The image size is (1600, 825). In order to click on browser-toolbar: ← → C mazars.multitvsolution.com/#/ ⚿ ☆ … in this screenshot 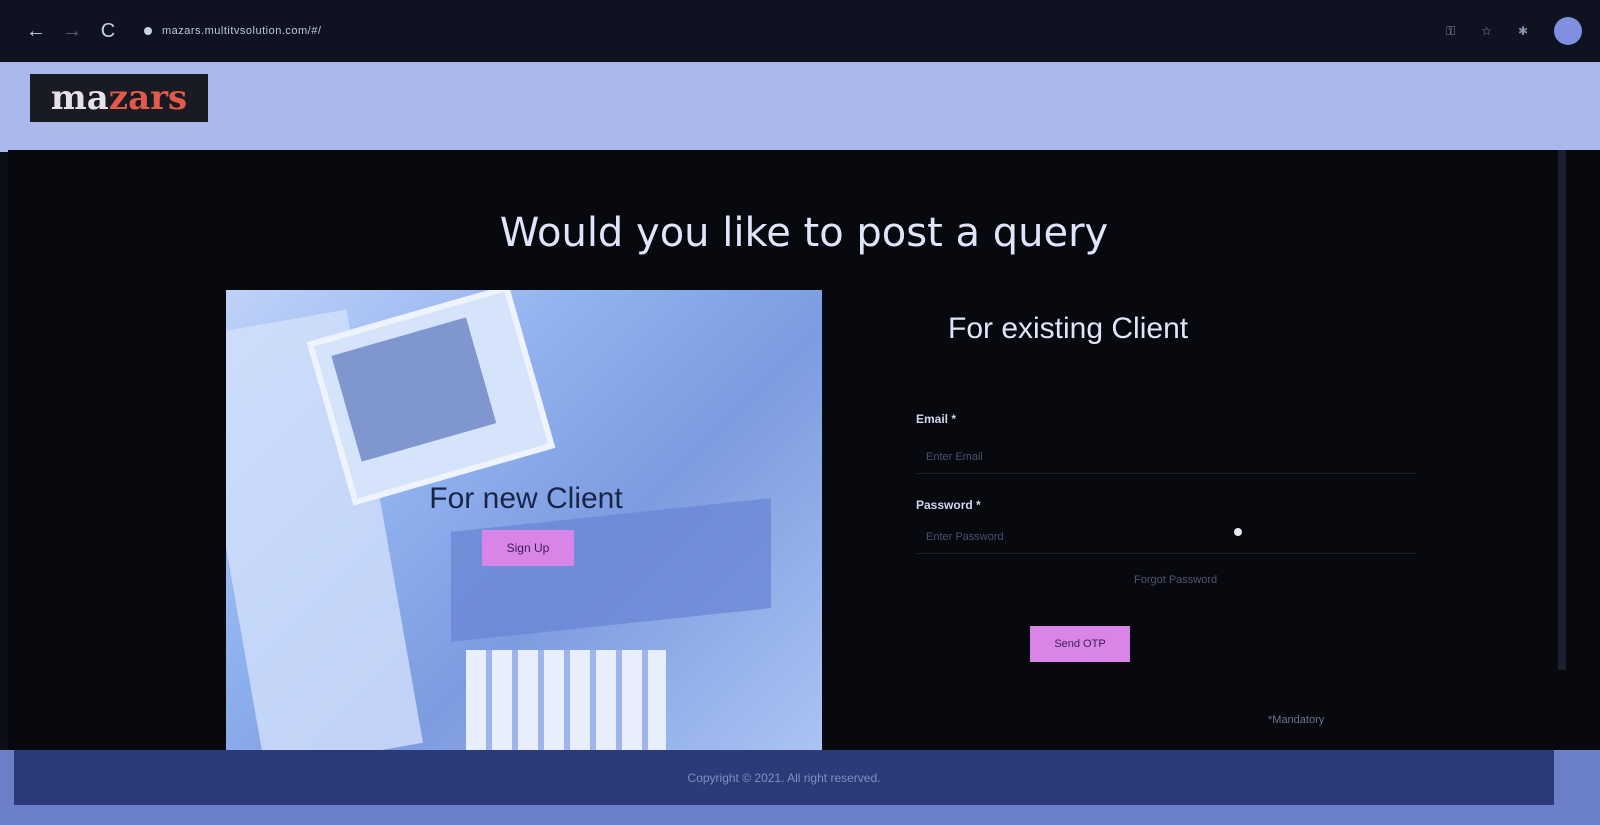, I will do `click(800, 31)`.